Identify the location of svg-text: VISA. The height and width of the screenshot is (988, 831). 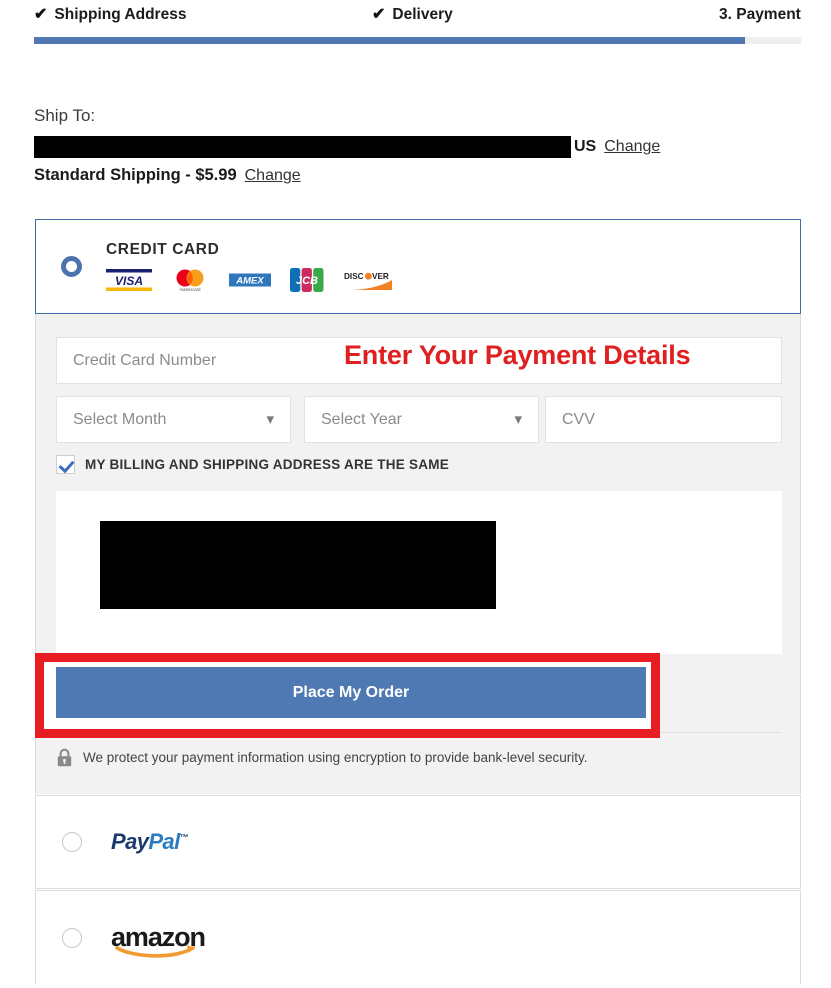
(129, 281).